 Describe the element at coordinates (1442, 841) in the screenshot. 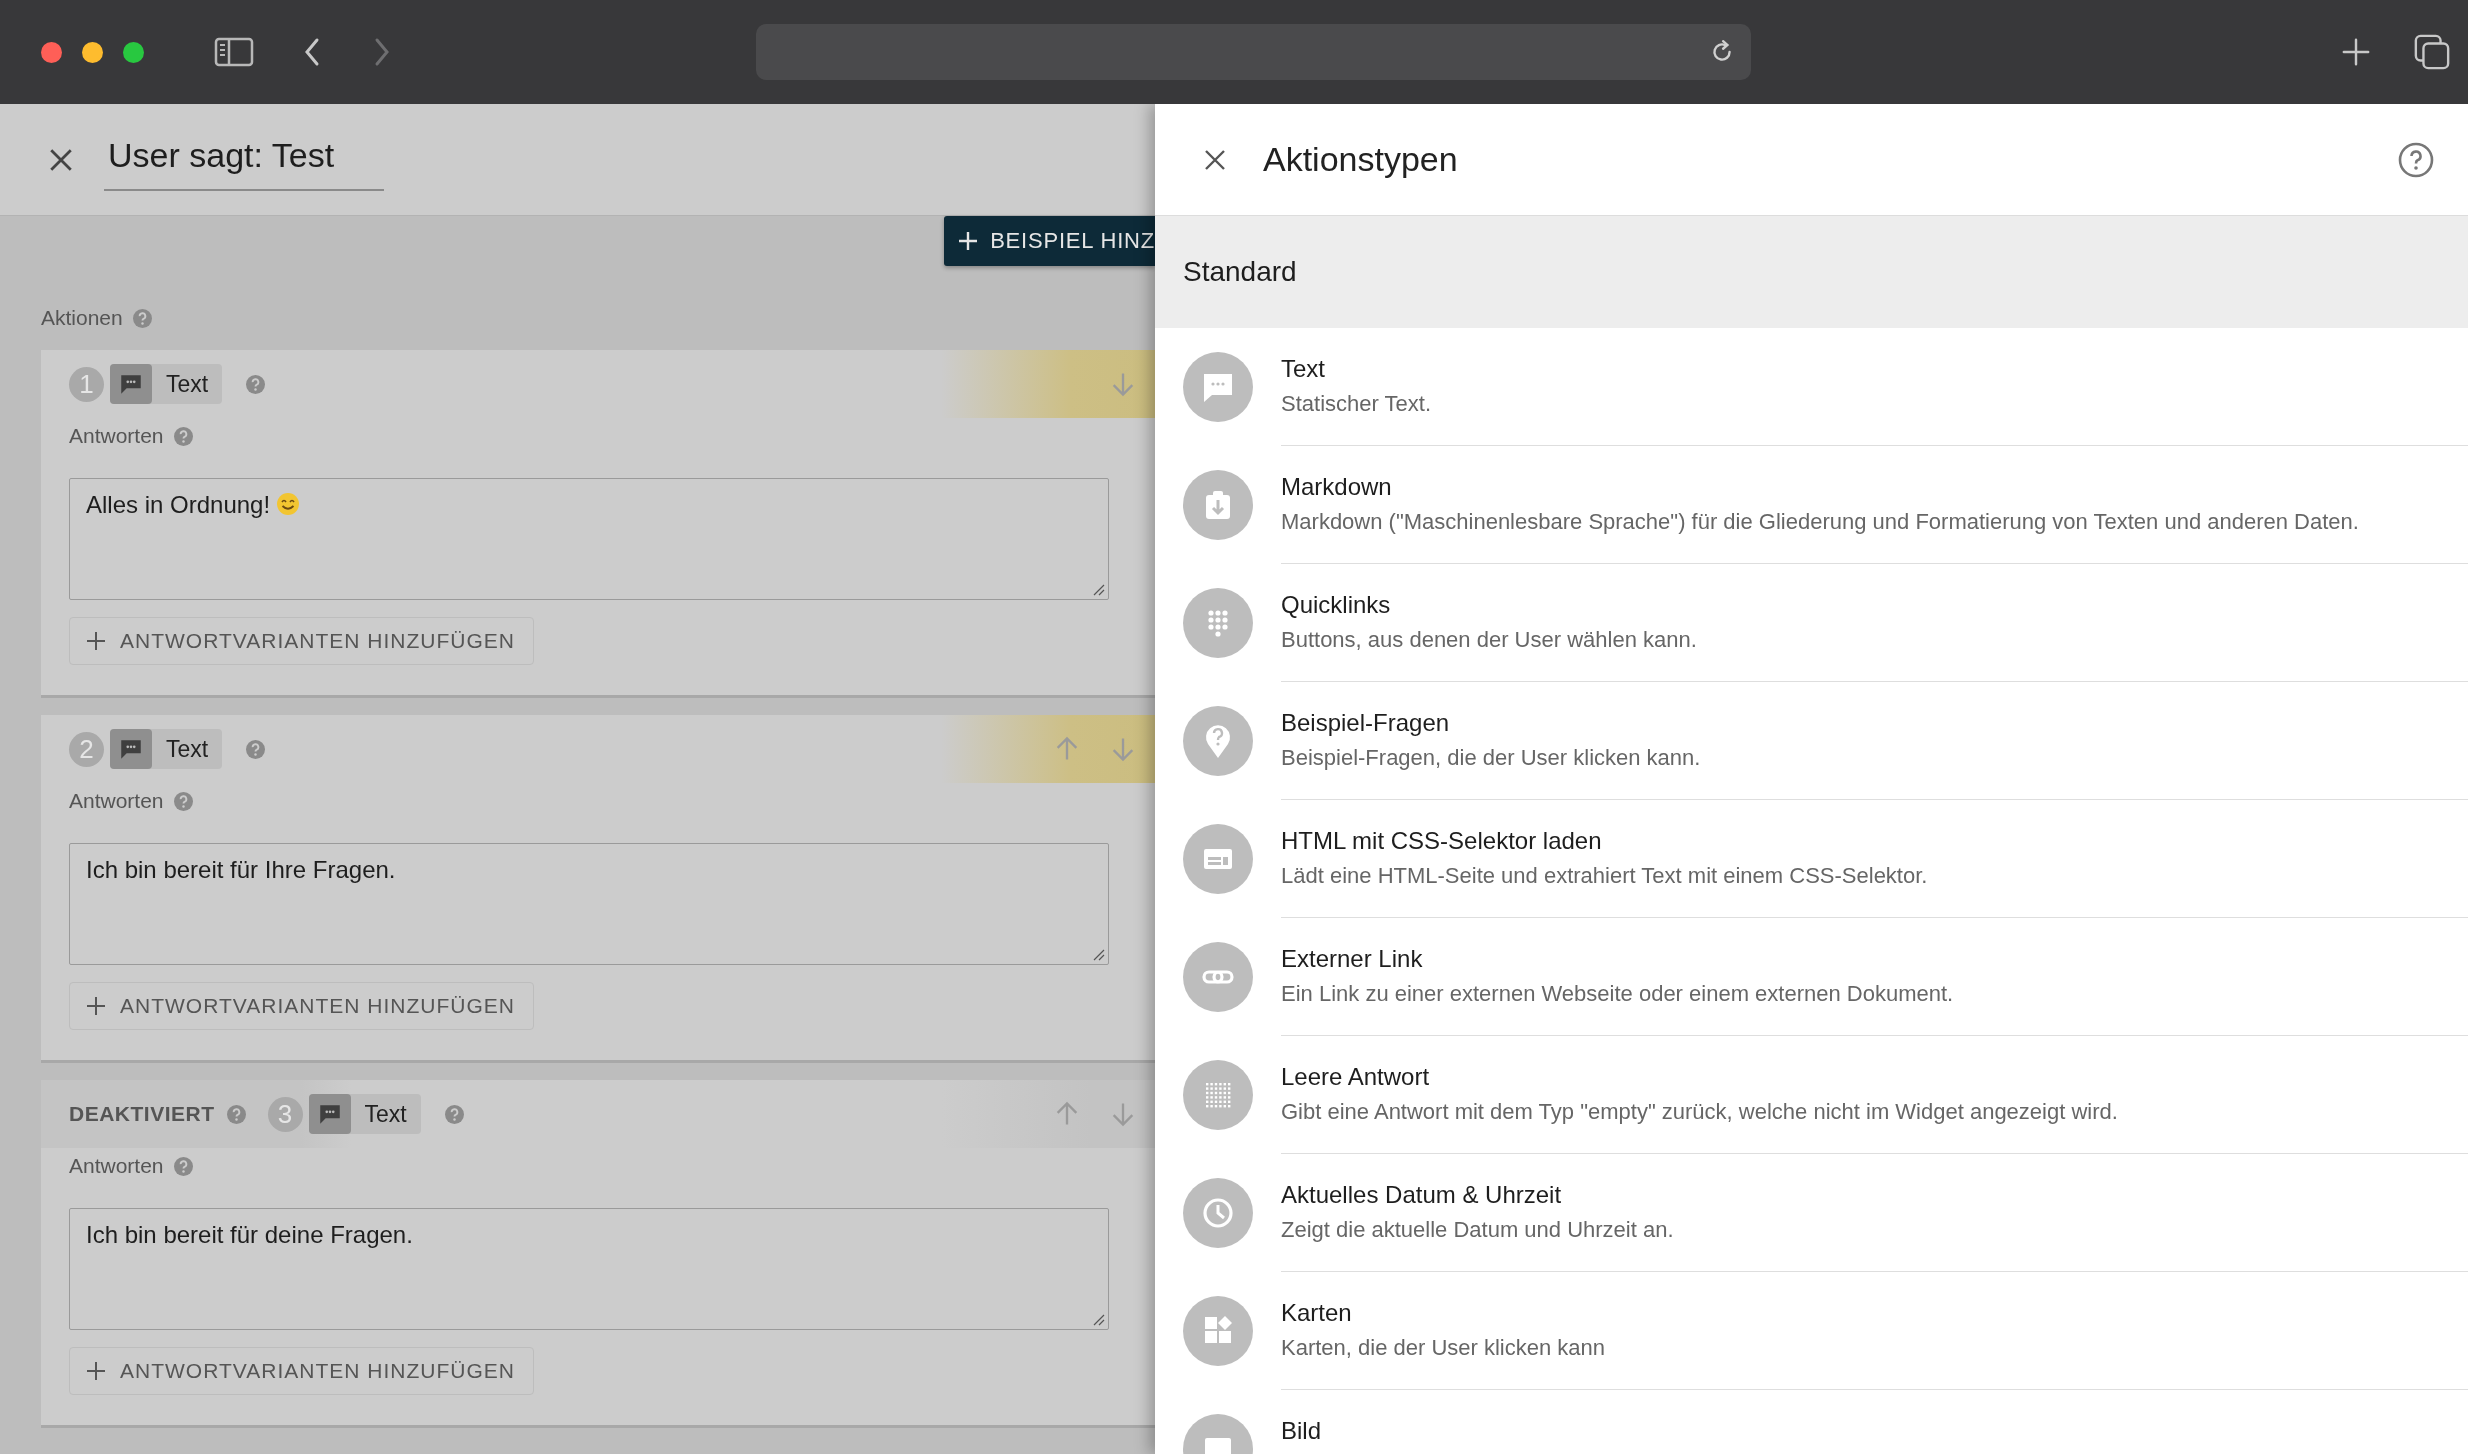

I see `item-title: HTML mit CSS-Selektor laden` at that location.